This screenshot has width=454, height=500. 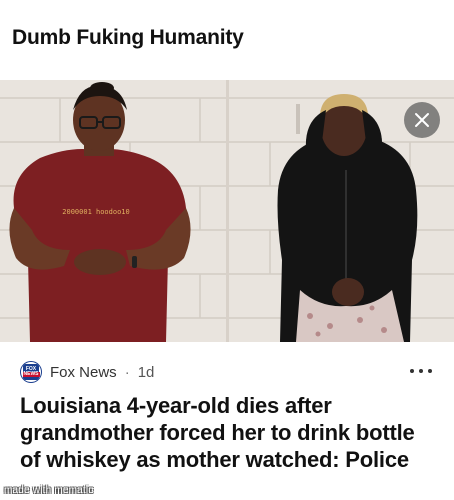 I want to click on logo-bottom-text: NEWS, so click(x=31, y=374).